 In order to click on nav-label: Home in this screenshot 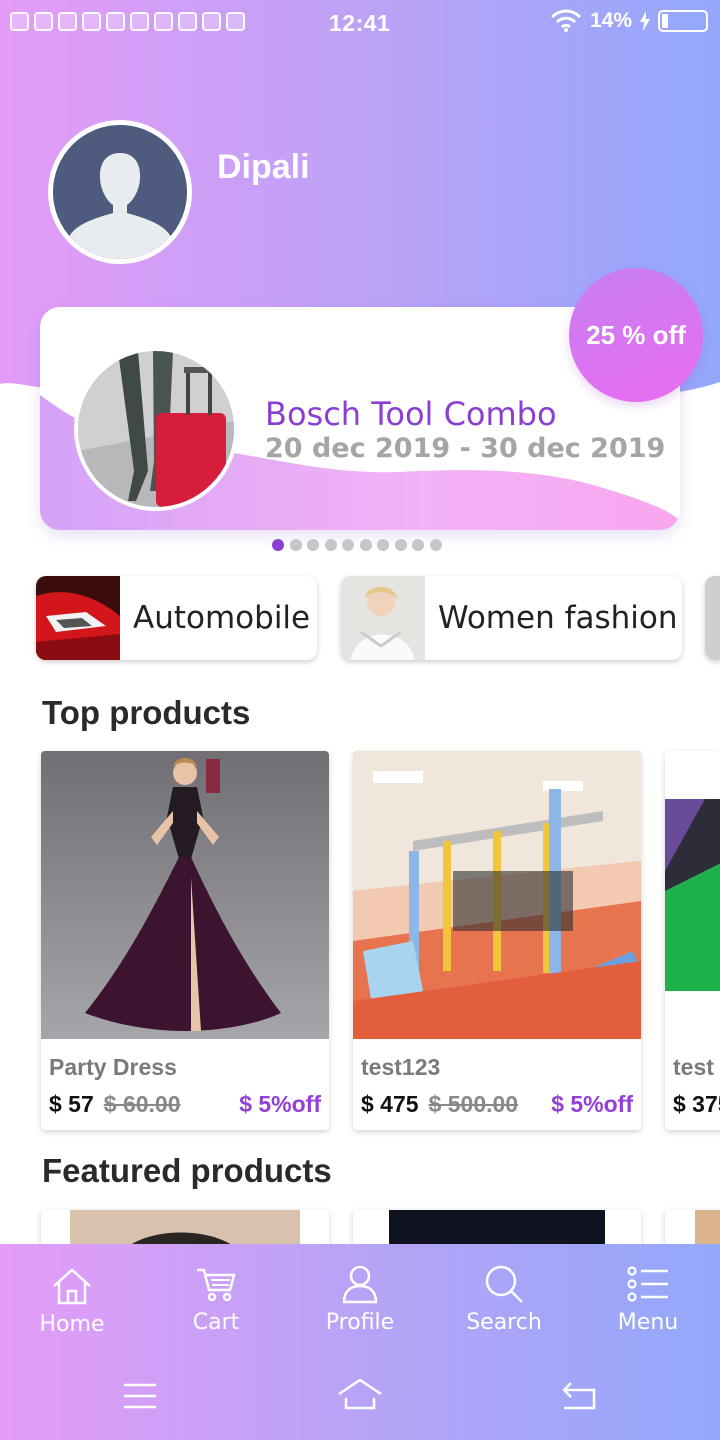, I will do `click(72, 1324)`.